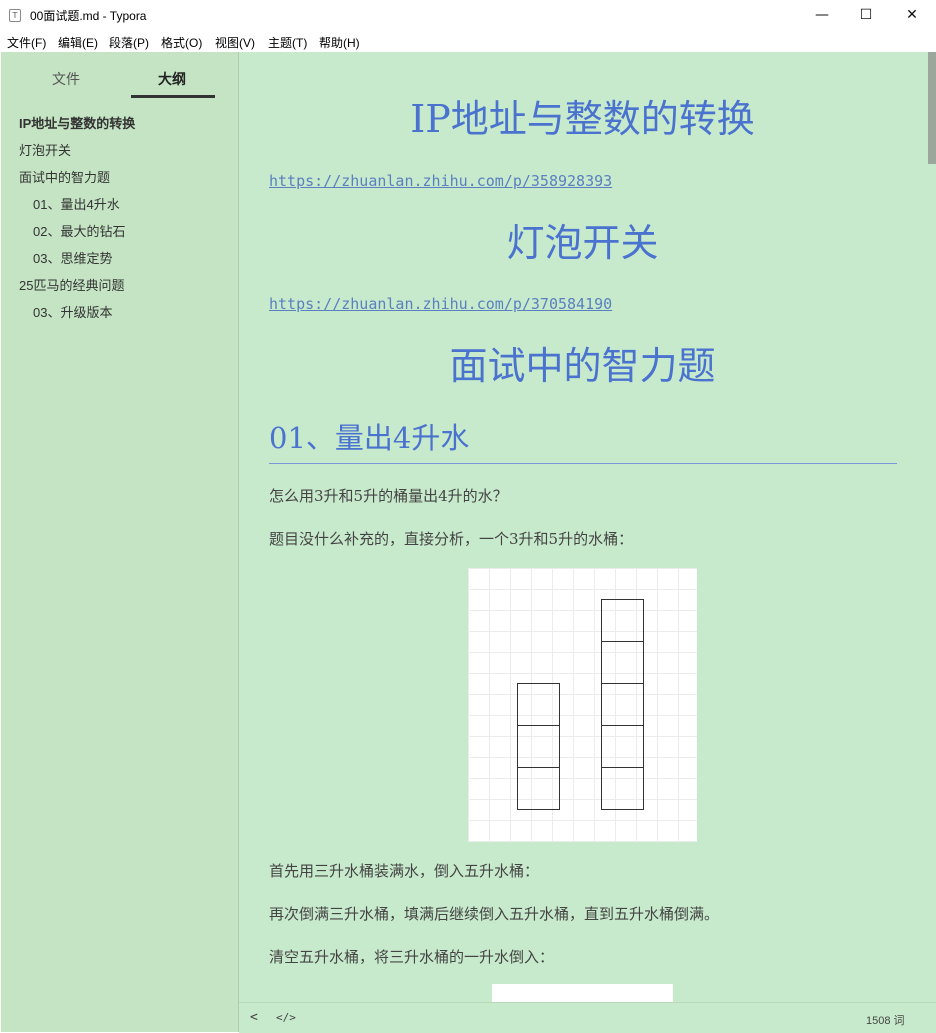  I want to click on paragraph-step-3: 清空五升水桶，将三升水桶的一升水倒入：, so click(412, 957).